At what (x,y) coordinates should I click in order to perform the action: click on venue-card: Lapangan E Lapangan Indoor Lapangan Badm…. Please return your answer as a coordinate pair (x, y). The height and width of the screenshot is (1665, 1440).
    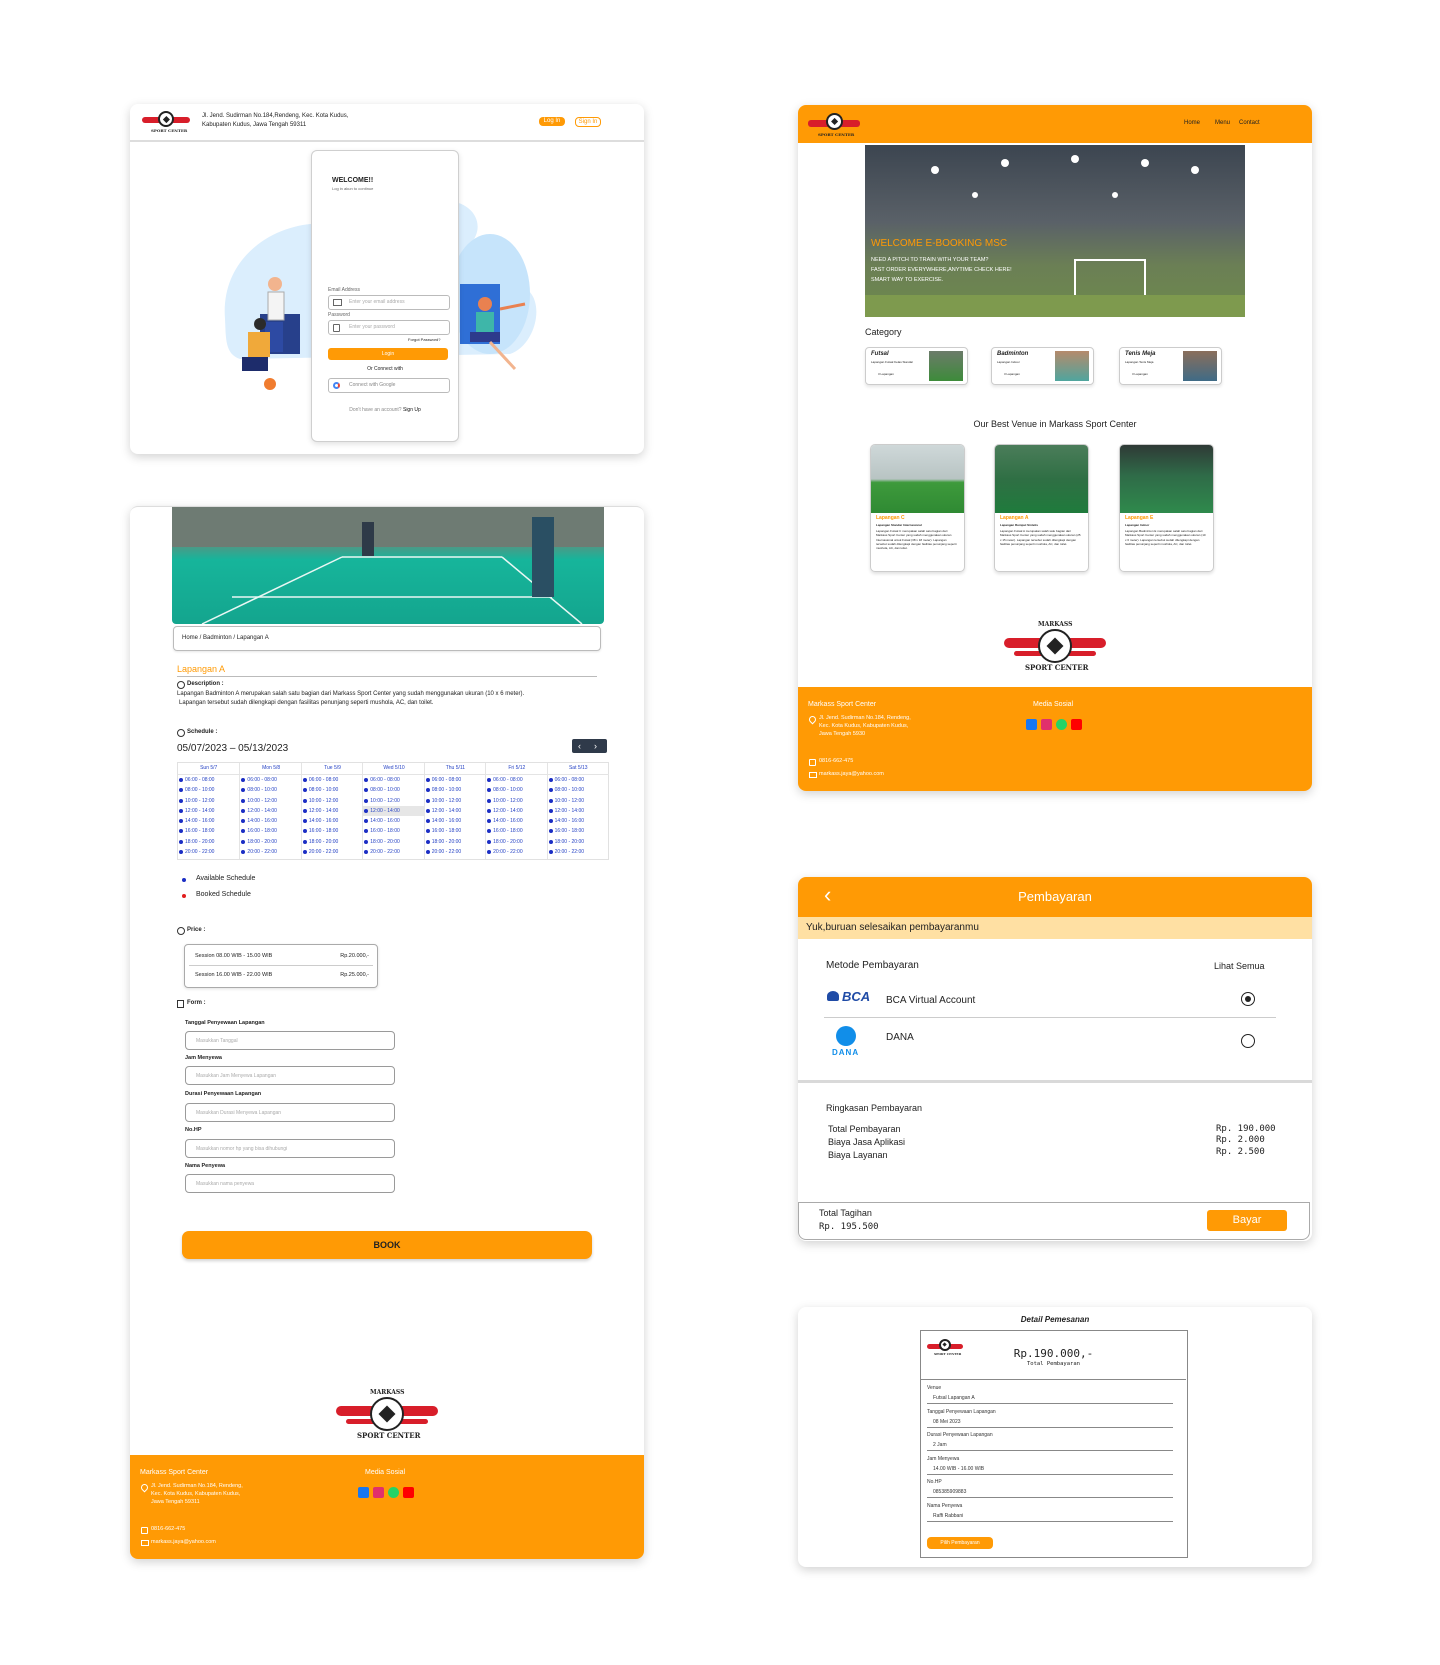
    Looking at the image, I should click on (1166, 508).